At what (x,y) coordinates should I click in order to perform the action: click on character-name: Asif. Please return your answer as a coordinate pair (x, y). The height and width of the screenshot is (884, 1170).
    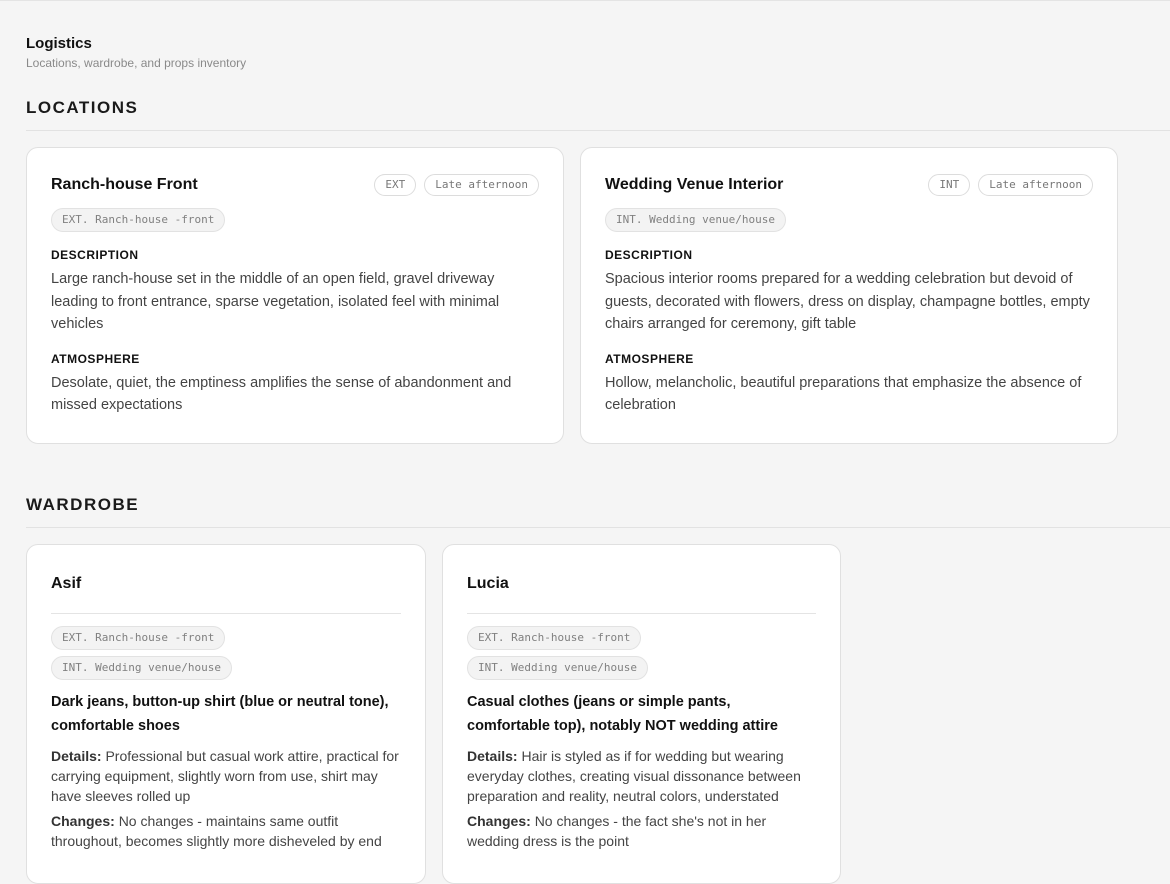
    Looking at the image, I should click on (66, 583).